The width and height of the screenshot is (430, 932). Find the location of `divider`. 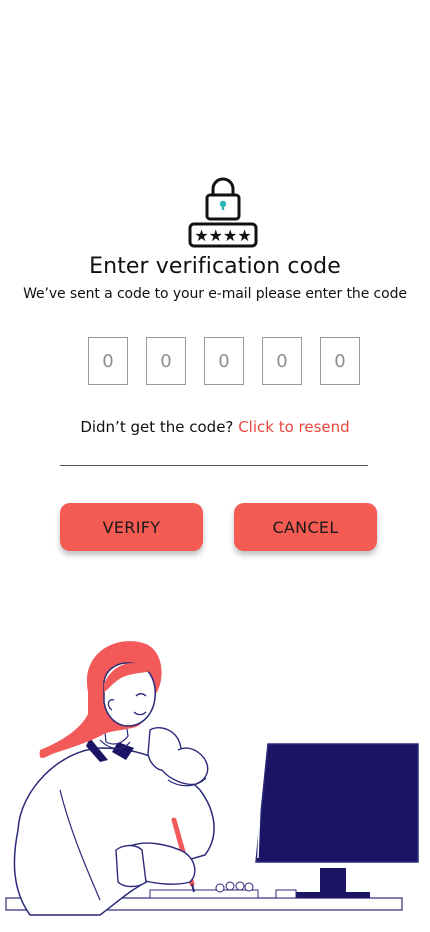

divider is located at coordinates (214, 465).